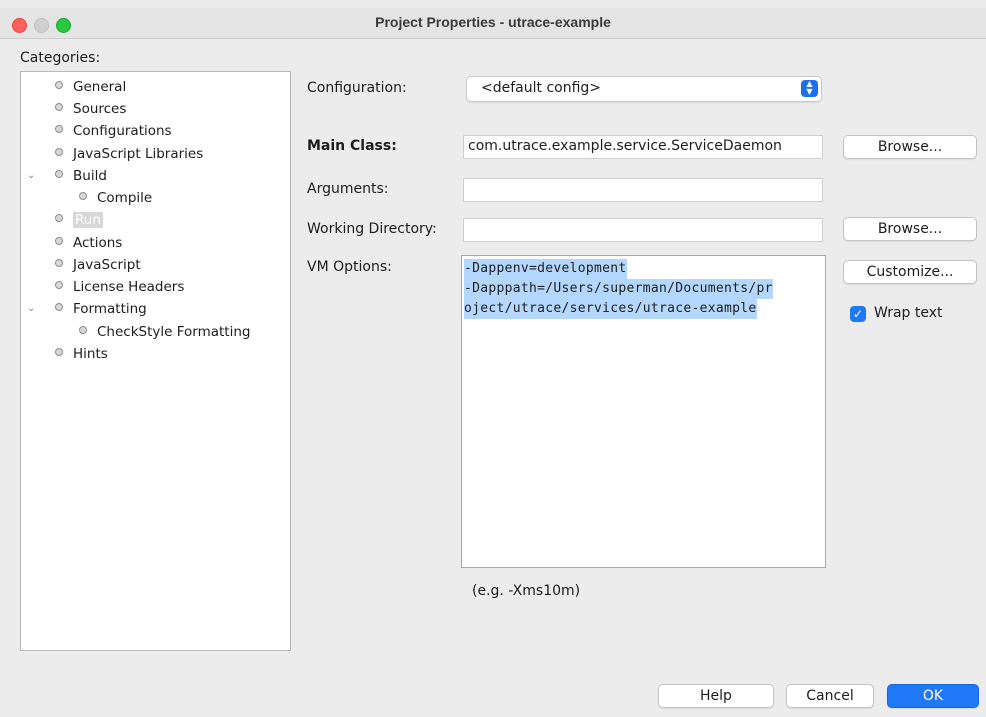 The width and height of the screenshot is (986, 717). What do you see at coordinates (372, 229) in the screenshot?
I see `working-directory-label: Working Directory:` at bounding box center [372, 229].